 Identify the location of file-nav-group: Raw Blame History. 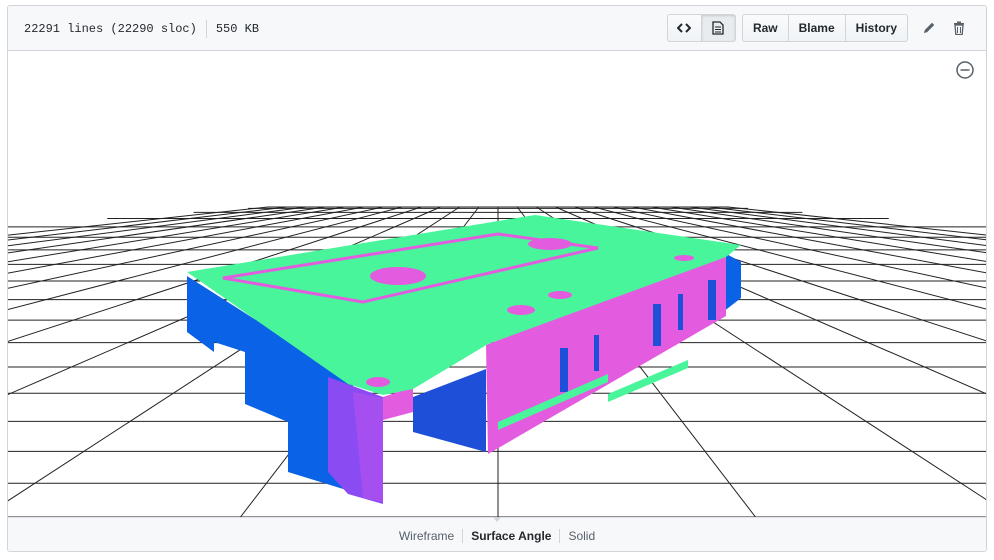
(824, 28).